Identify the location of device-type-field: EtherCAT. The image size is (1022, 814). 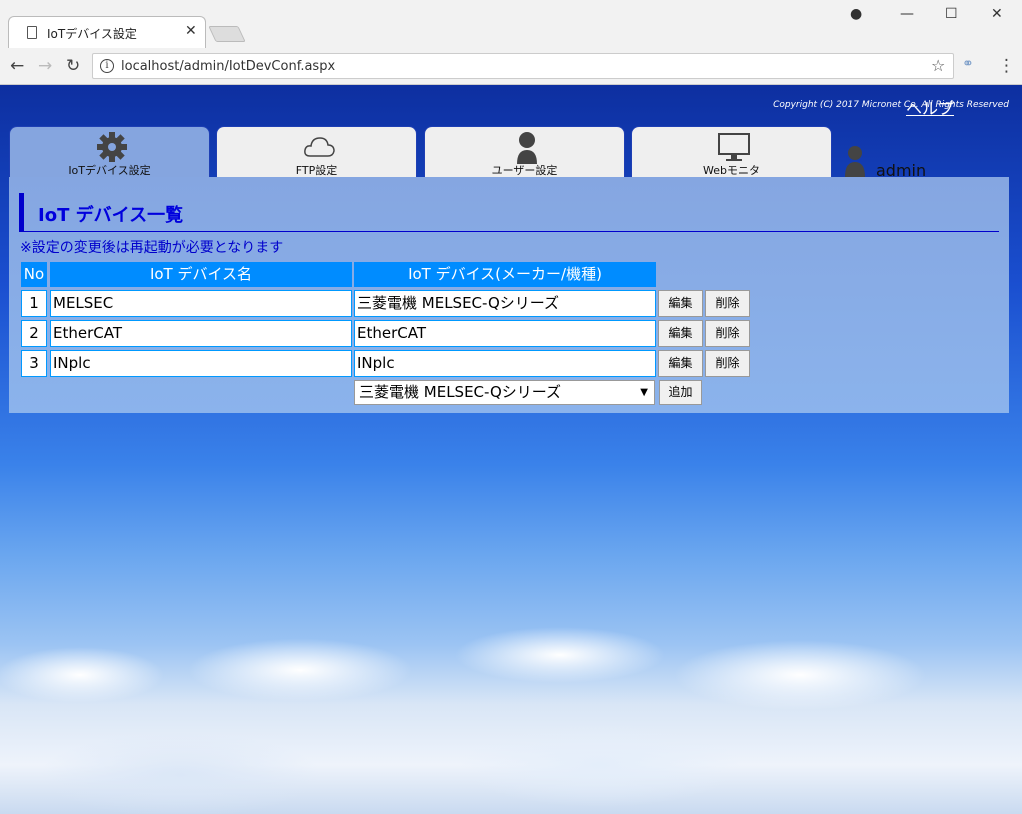
(505, 333).